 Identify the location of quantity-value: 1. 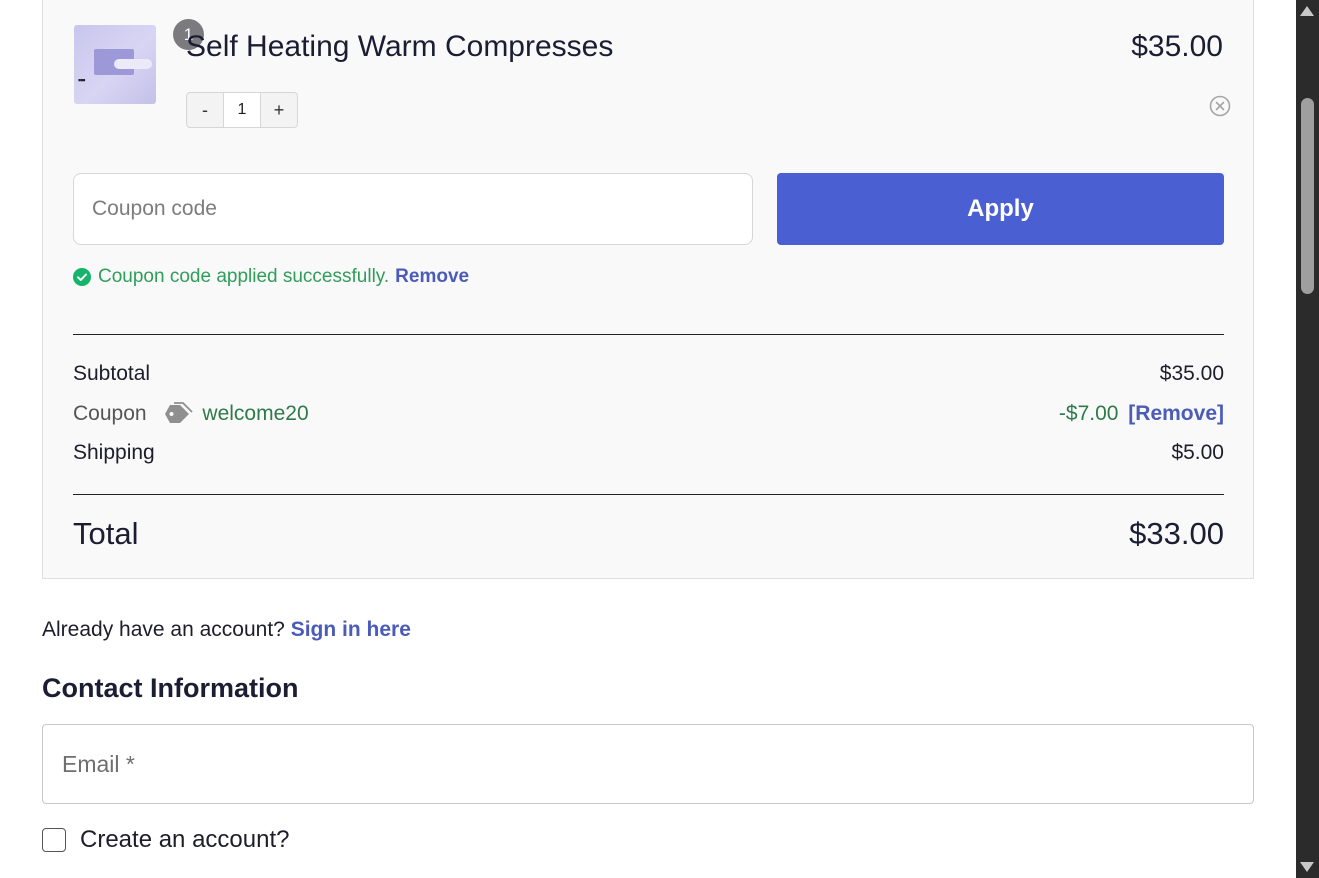
(242, 110).